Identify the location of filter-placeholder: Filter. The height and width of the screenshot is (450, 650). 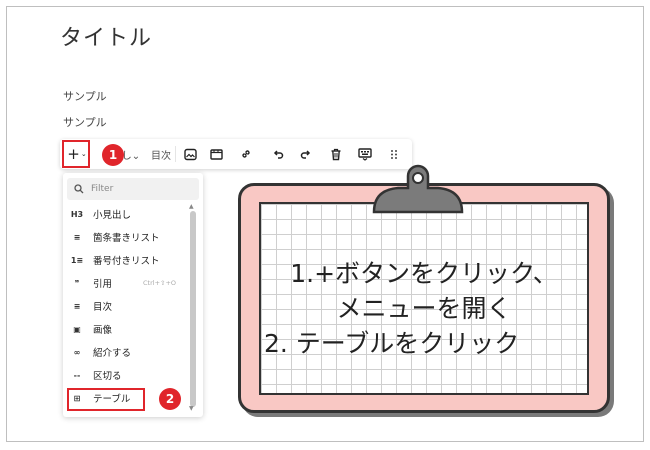
(102, 189).